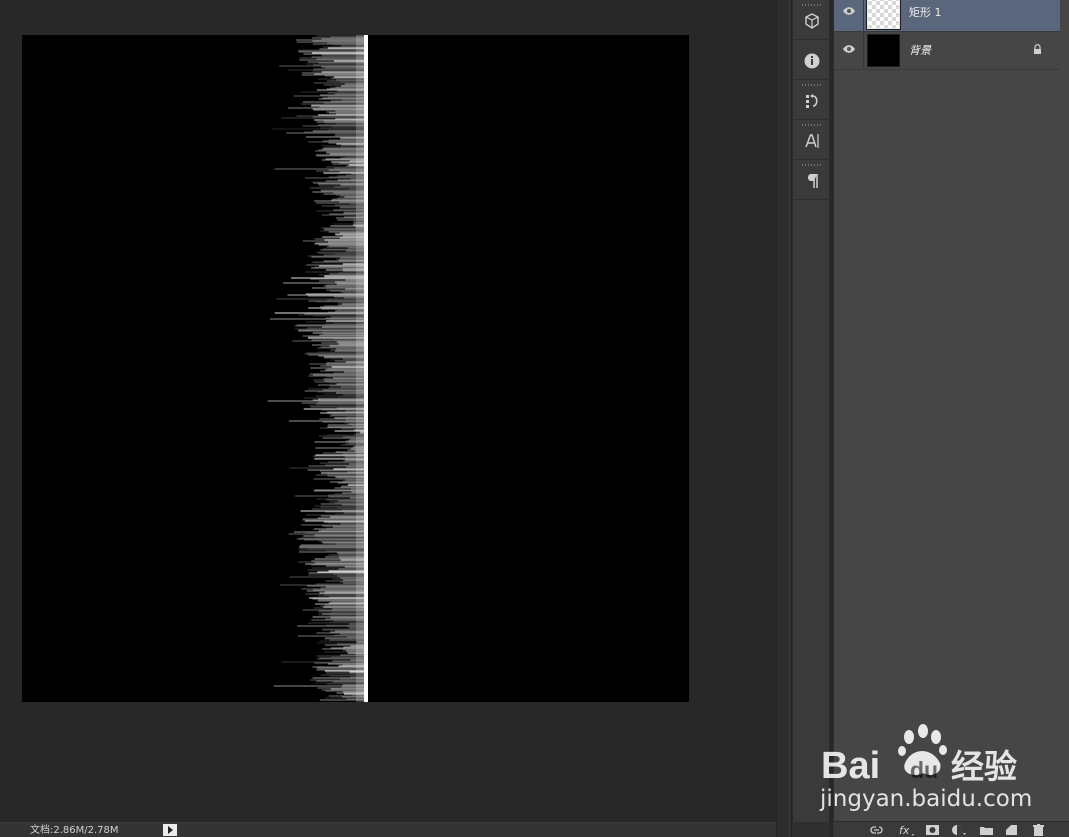 The height and width of the screenshot is (837, 1069). I want to click on layer-name: 矩形 1, so click(964, 13).